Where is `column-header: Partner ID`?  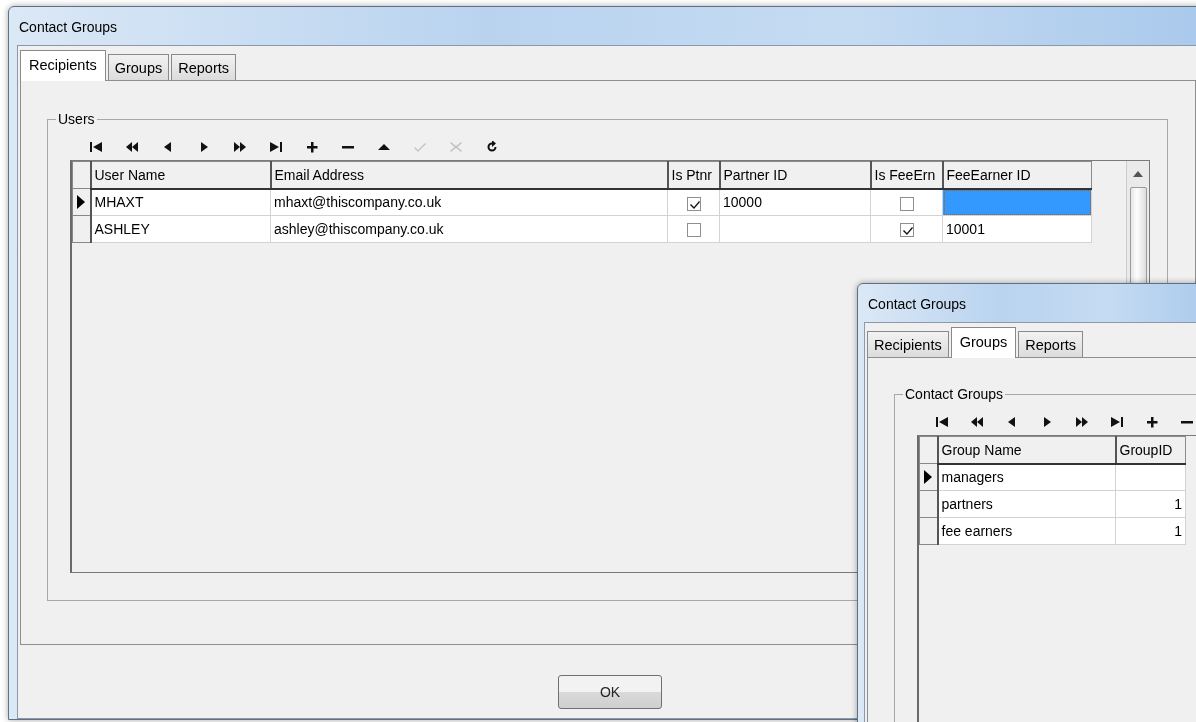
column-header: Partner ID is located at coordinates (795, 175).